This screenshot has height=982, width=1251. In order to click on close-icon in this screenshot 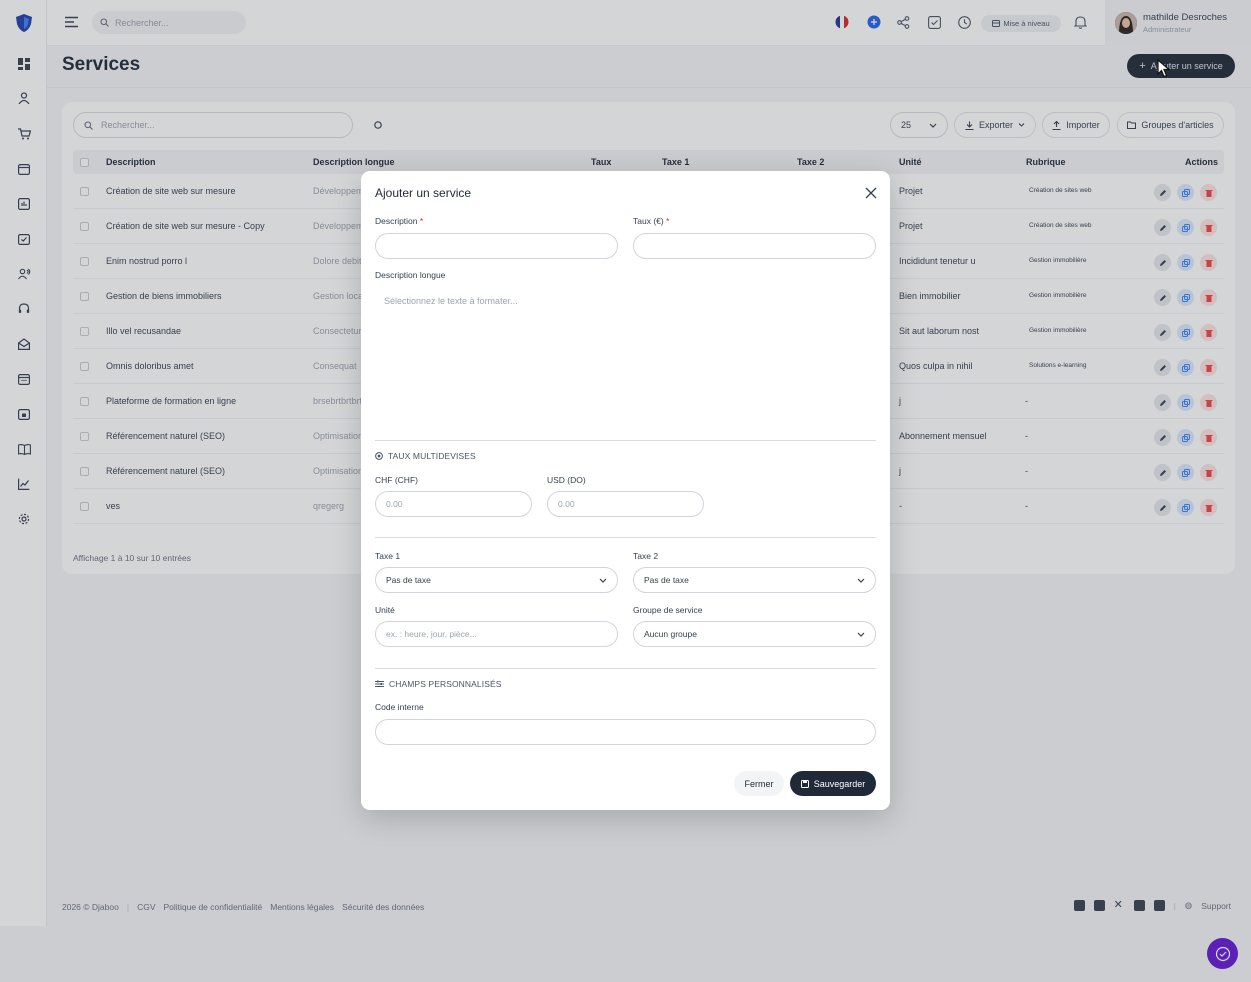, I will do `click(871, 193)`.